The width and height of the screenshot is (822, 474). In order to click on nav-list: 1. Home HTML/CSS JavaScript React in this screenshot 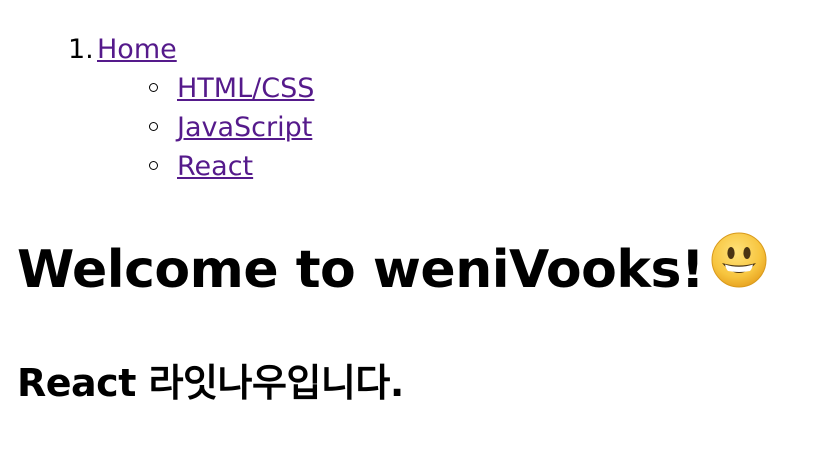, I will do `click(157, 108)`.